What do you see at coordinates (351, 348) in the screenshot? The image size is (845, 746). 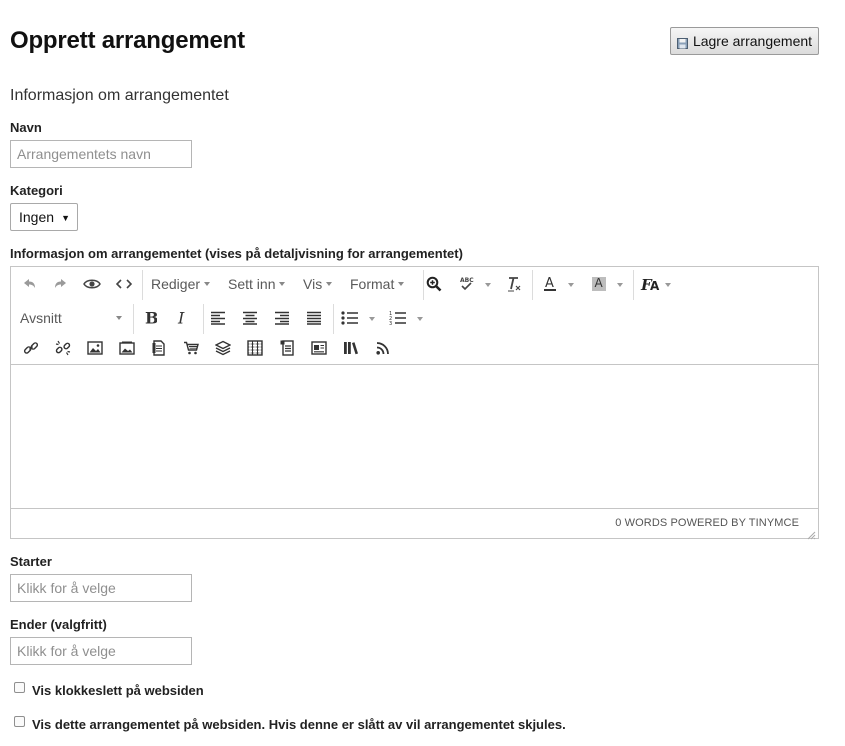 I see `library-icon` at bounding box center [351, 348].